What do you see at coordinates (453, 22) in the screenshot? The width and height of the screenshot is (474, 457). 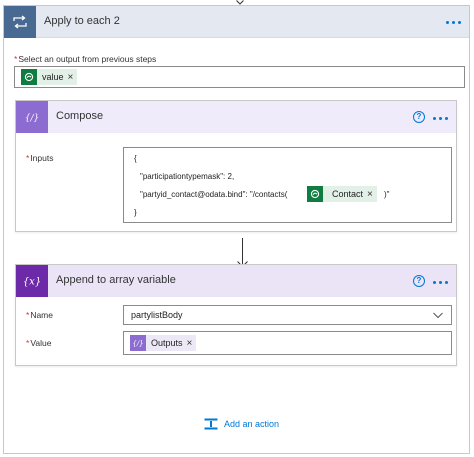 I see `apply-to-each-more-icon` at bounding box center [453, 22].